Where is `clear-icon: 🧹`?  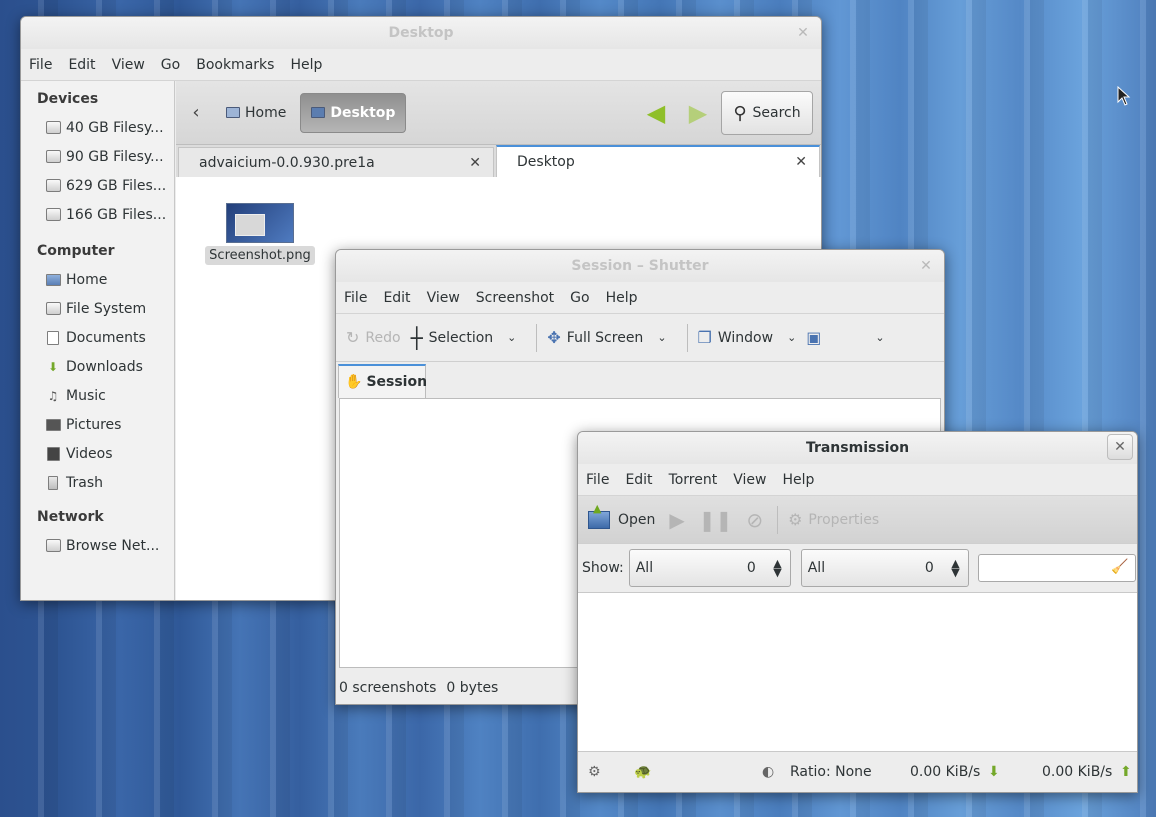 clear-icon: 🧹 is located at coordinates (1119, 567).